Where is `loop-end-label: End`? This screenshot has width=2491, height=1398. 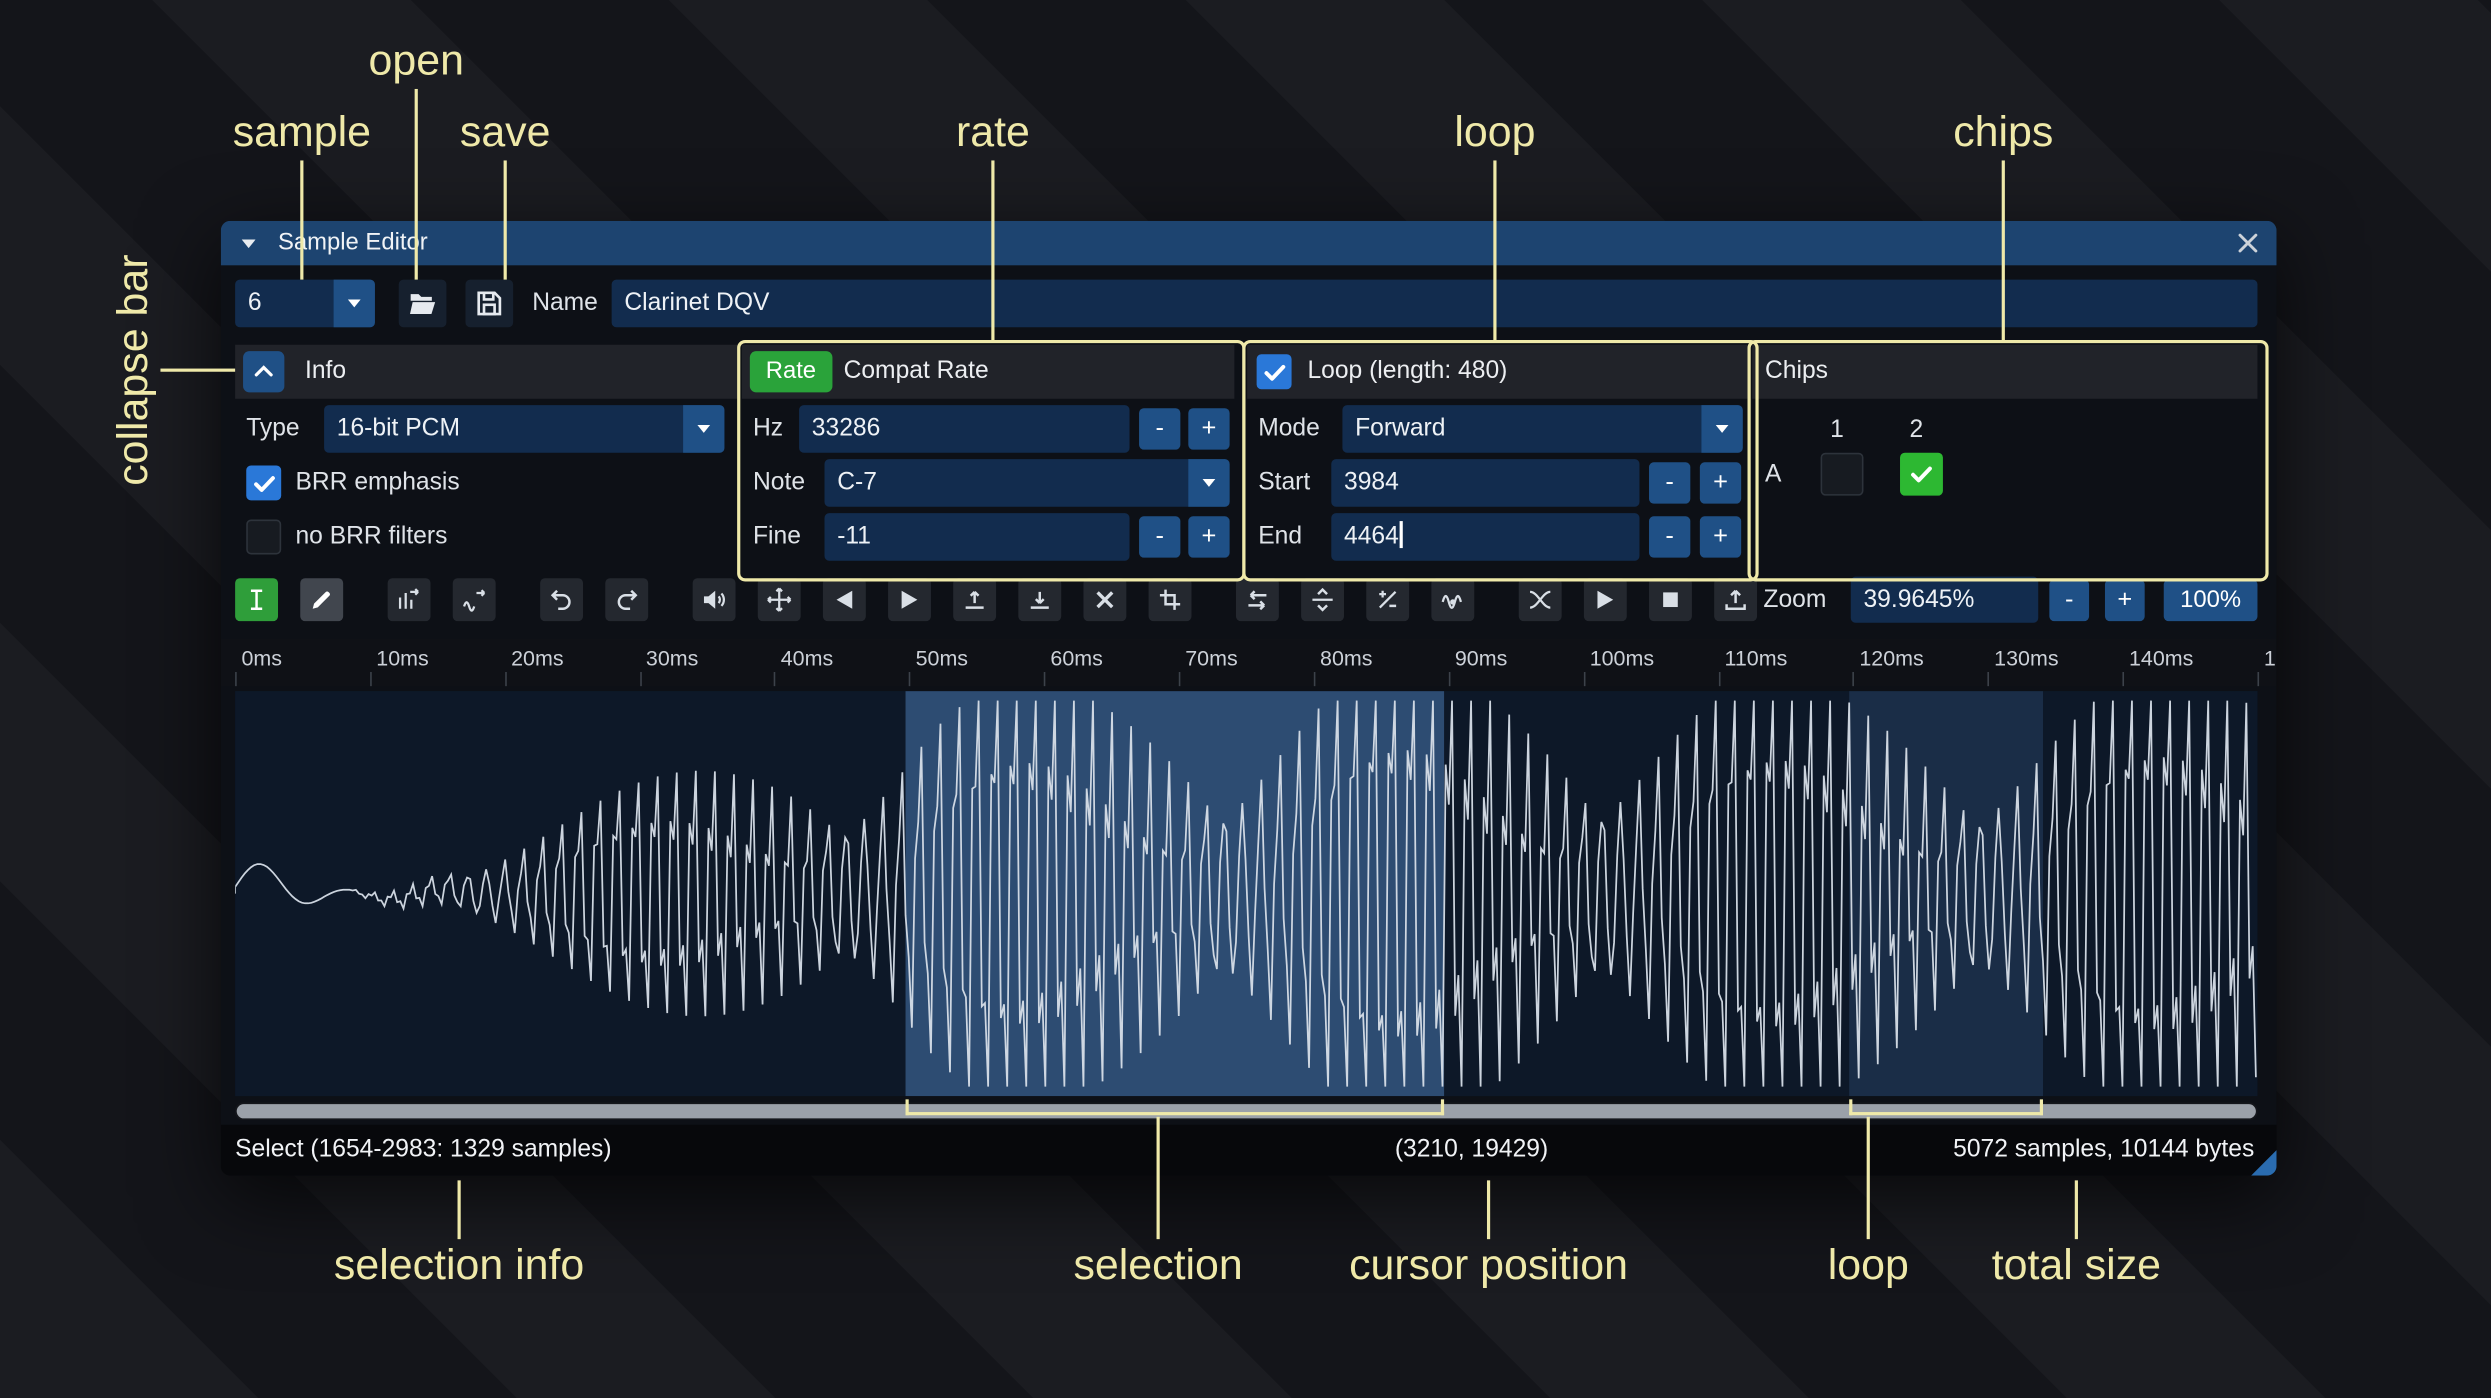 loop-end-label: End is located at coordinates (1280, 536).